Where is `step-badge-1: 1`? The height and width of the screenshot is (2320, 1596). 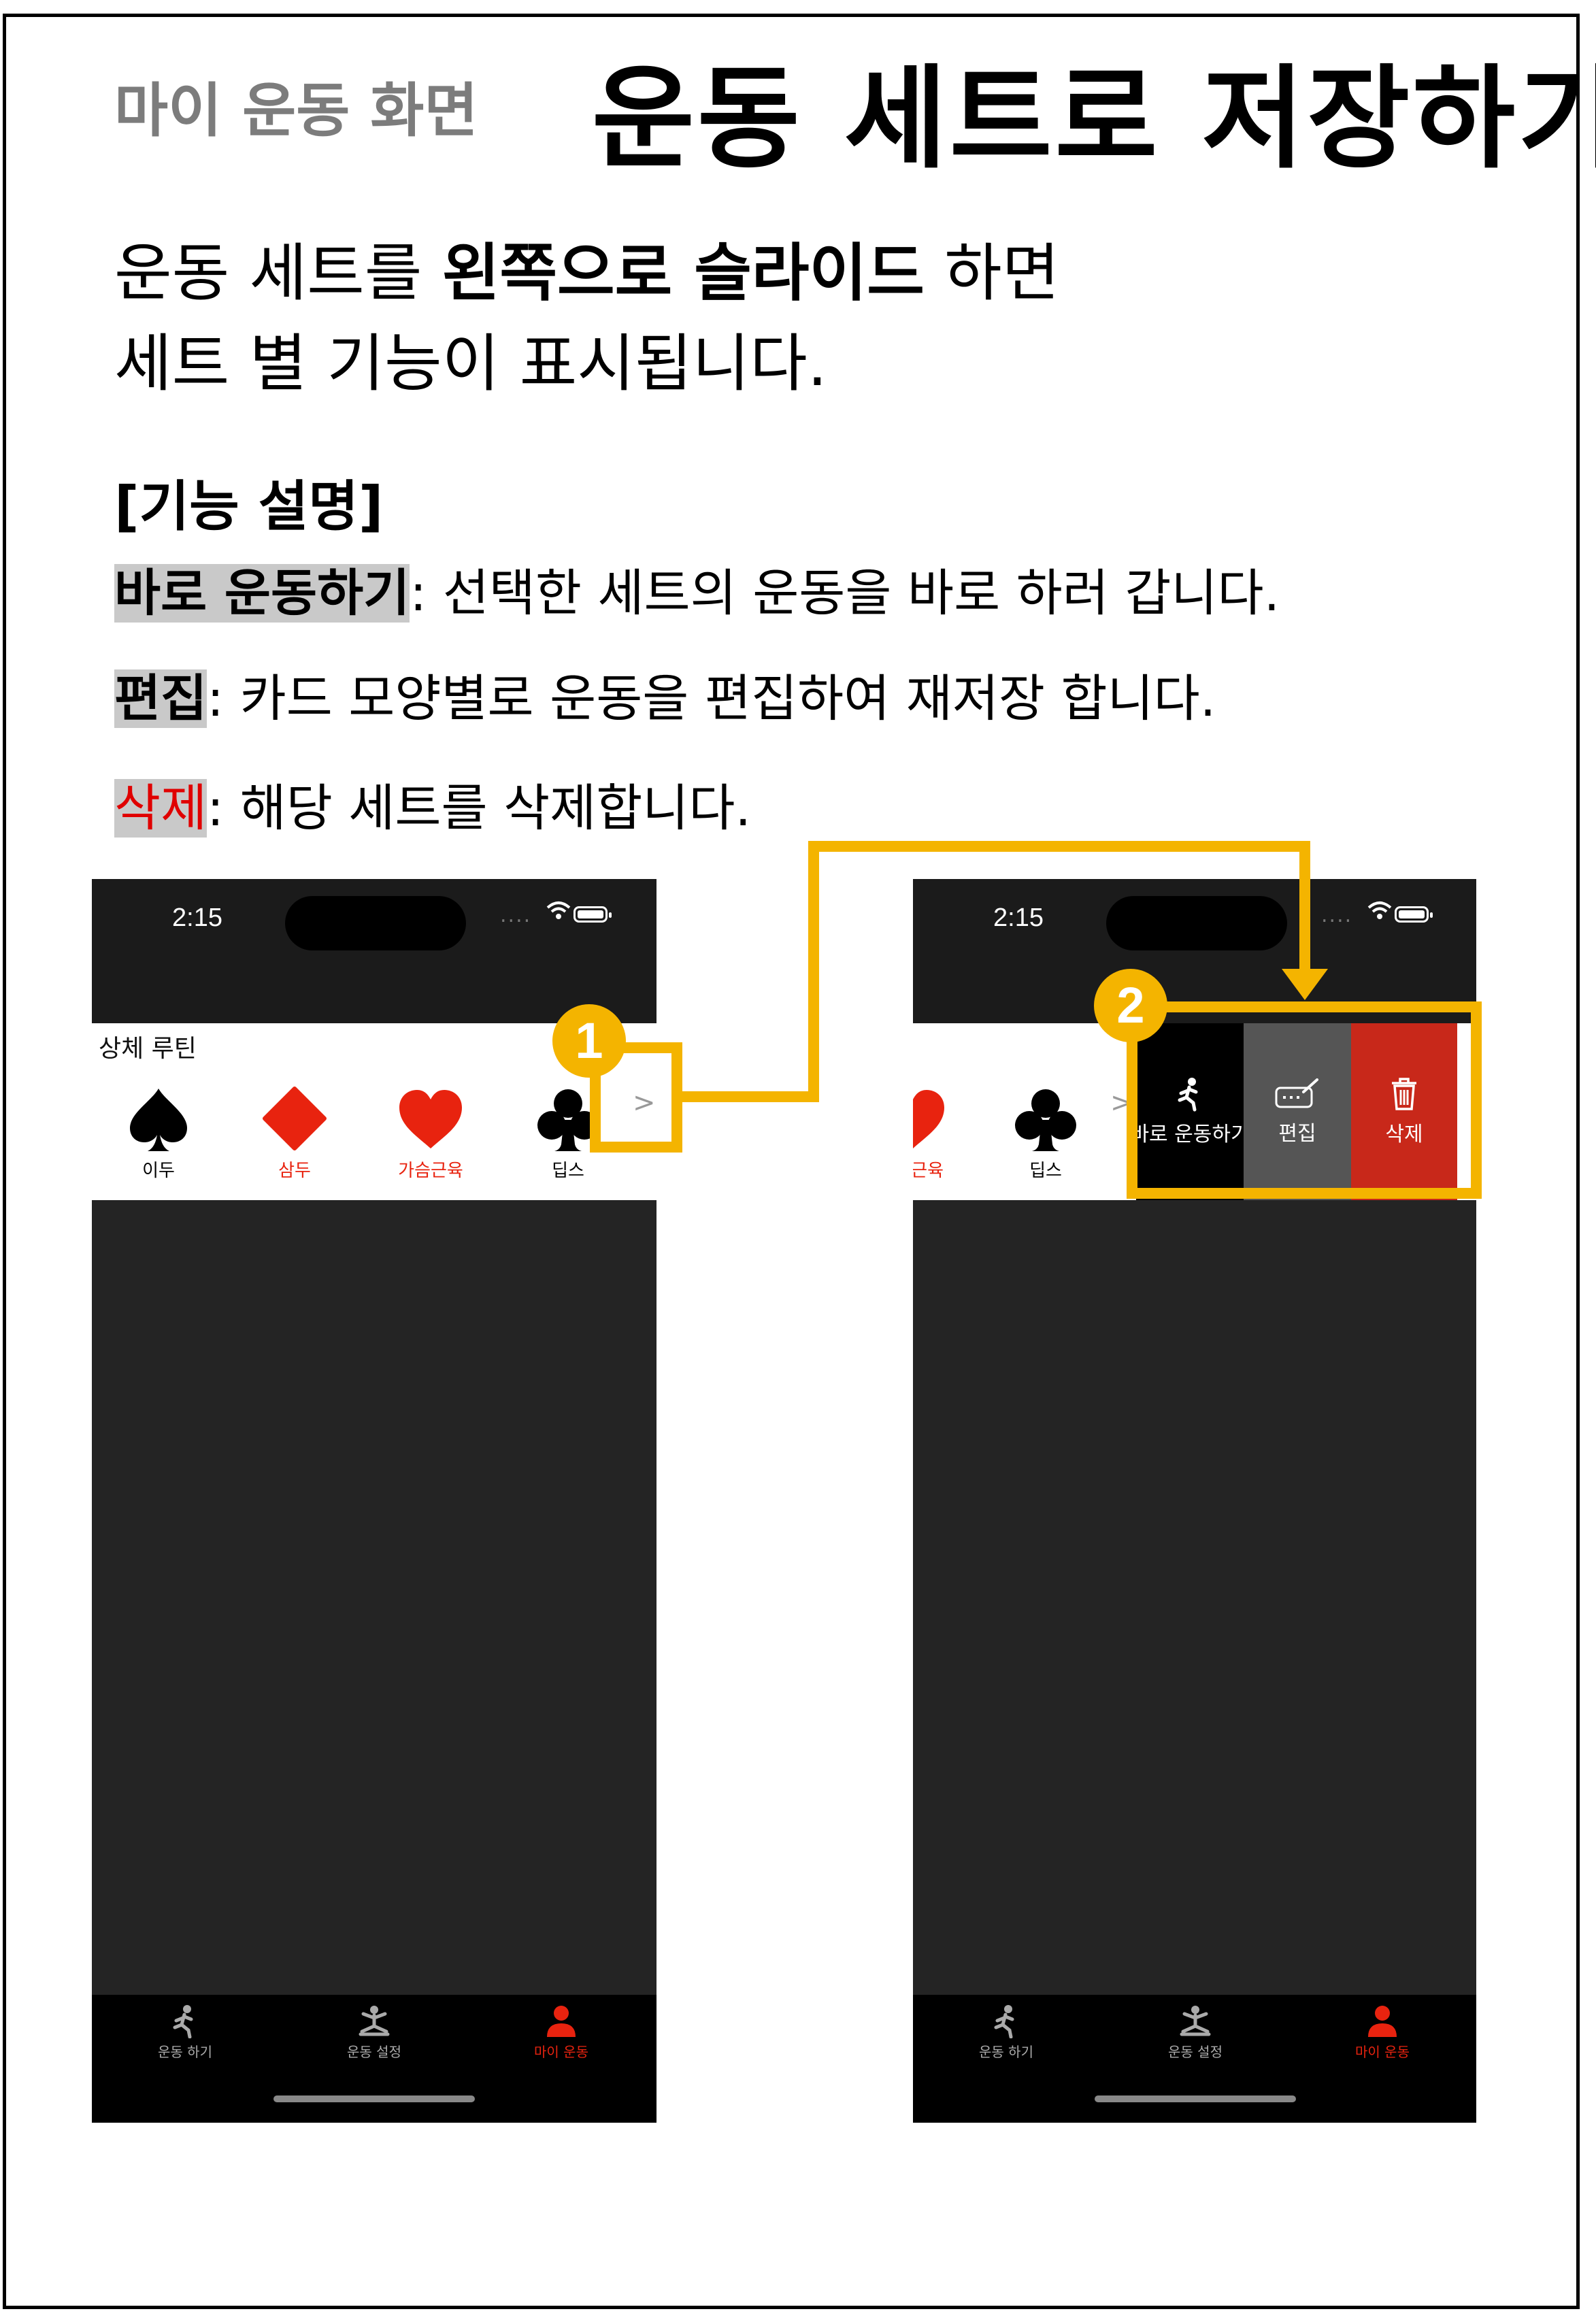
step-badge-1: 1 is located at coordinates (589, 1041).